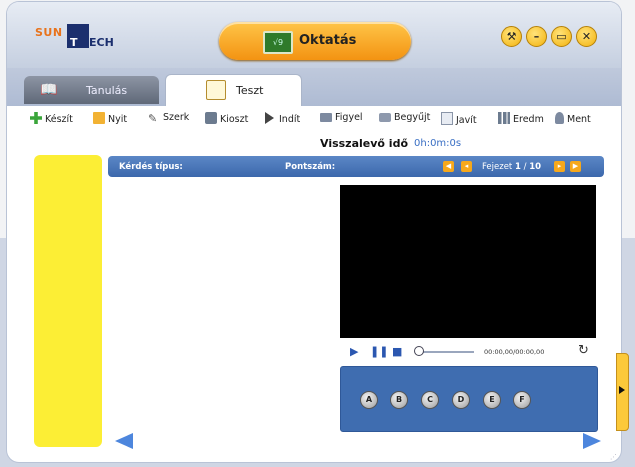 The height and width of the screenshot is (467, 635). I want to click on answer-d-button: D, so click(461, 400).